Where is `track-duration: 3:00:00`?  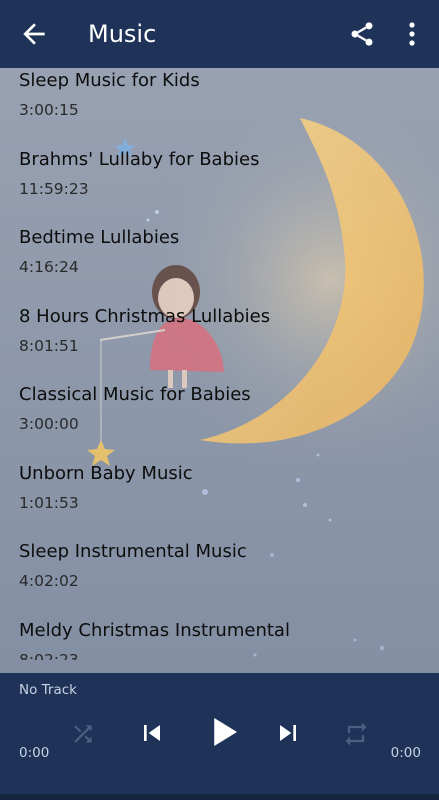 track-duration: 3:00:00 is located at coordinates (49, 424).